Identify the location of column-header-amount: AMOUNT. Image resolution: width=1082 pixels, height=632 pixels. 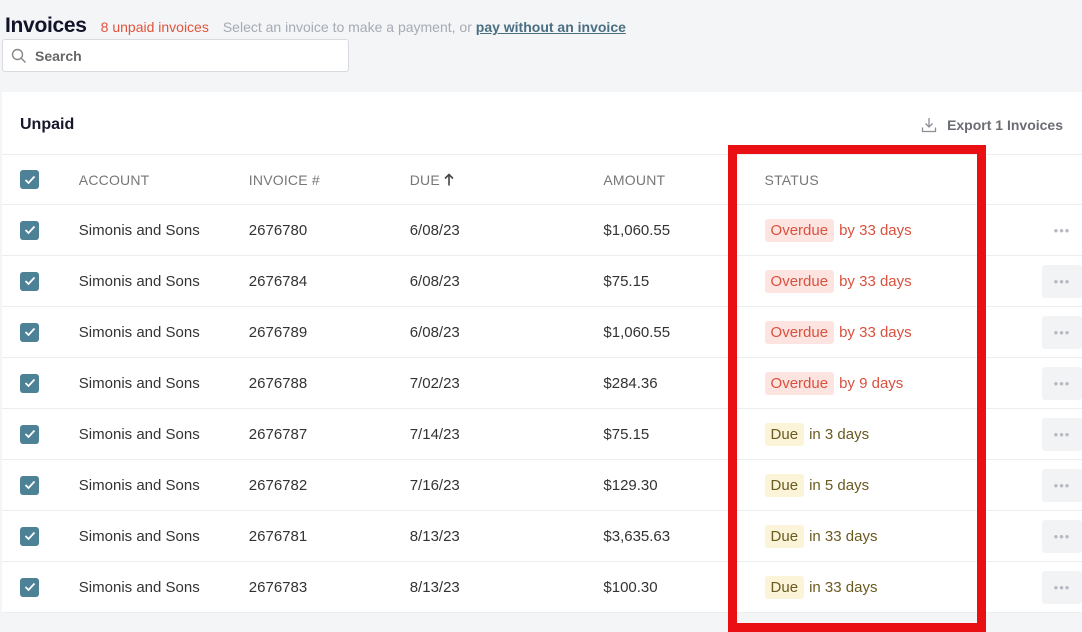
(683, 180).